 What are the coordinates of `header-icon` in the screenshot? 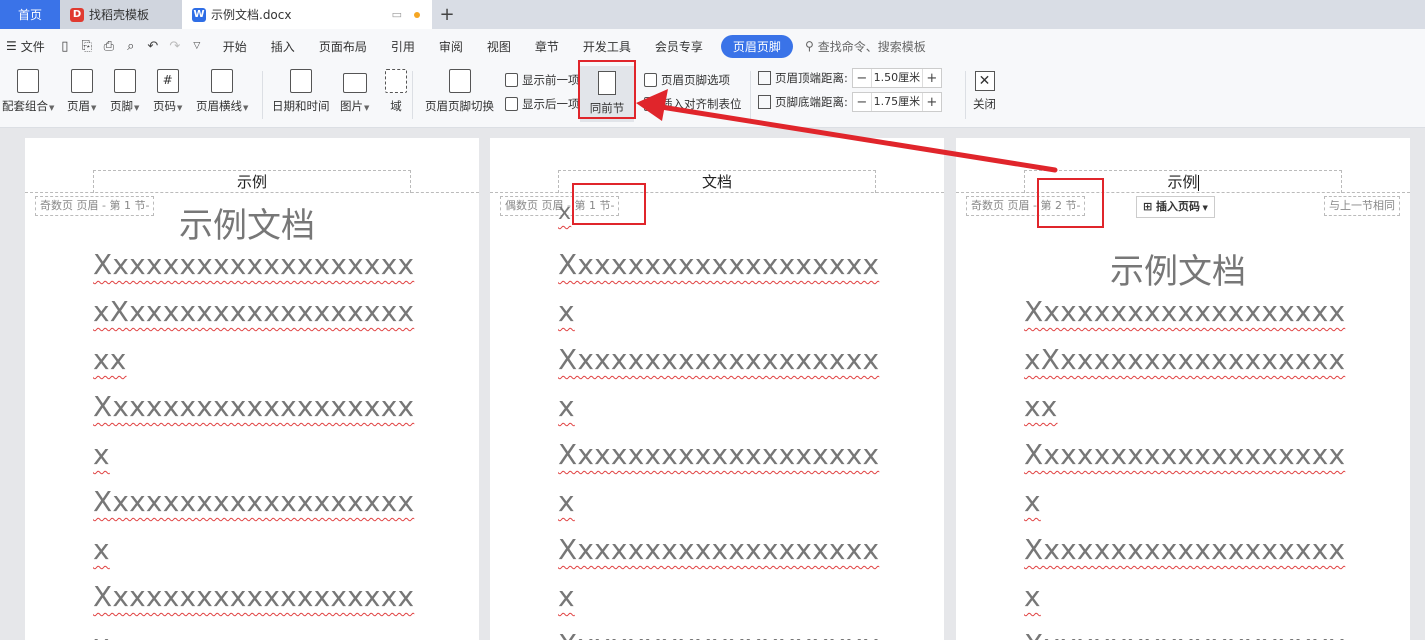 It's located at (81, 81).